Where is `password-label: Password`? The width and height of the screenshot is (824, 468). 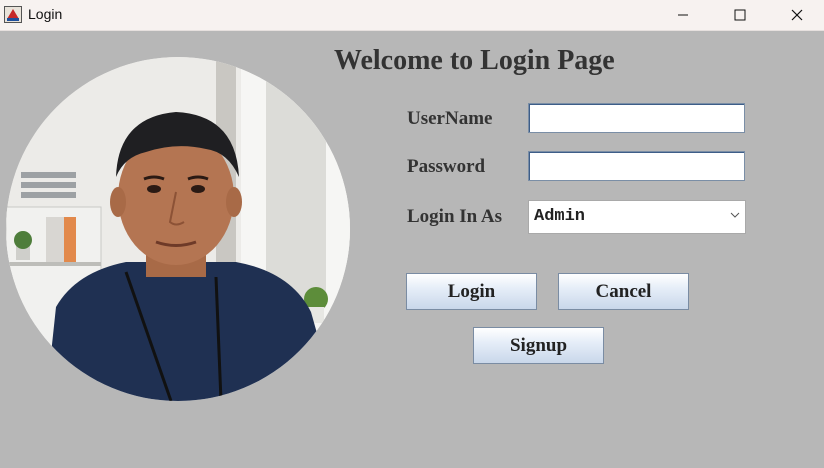 password-label: Password is located at coordinates (446, 166).